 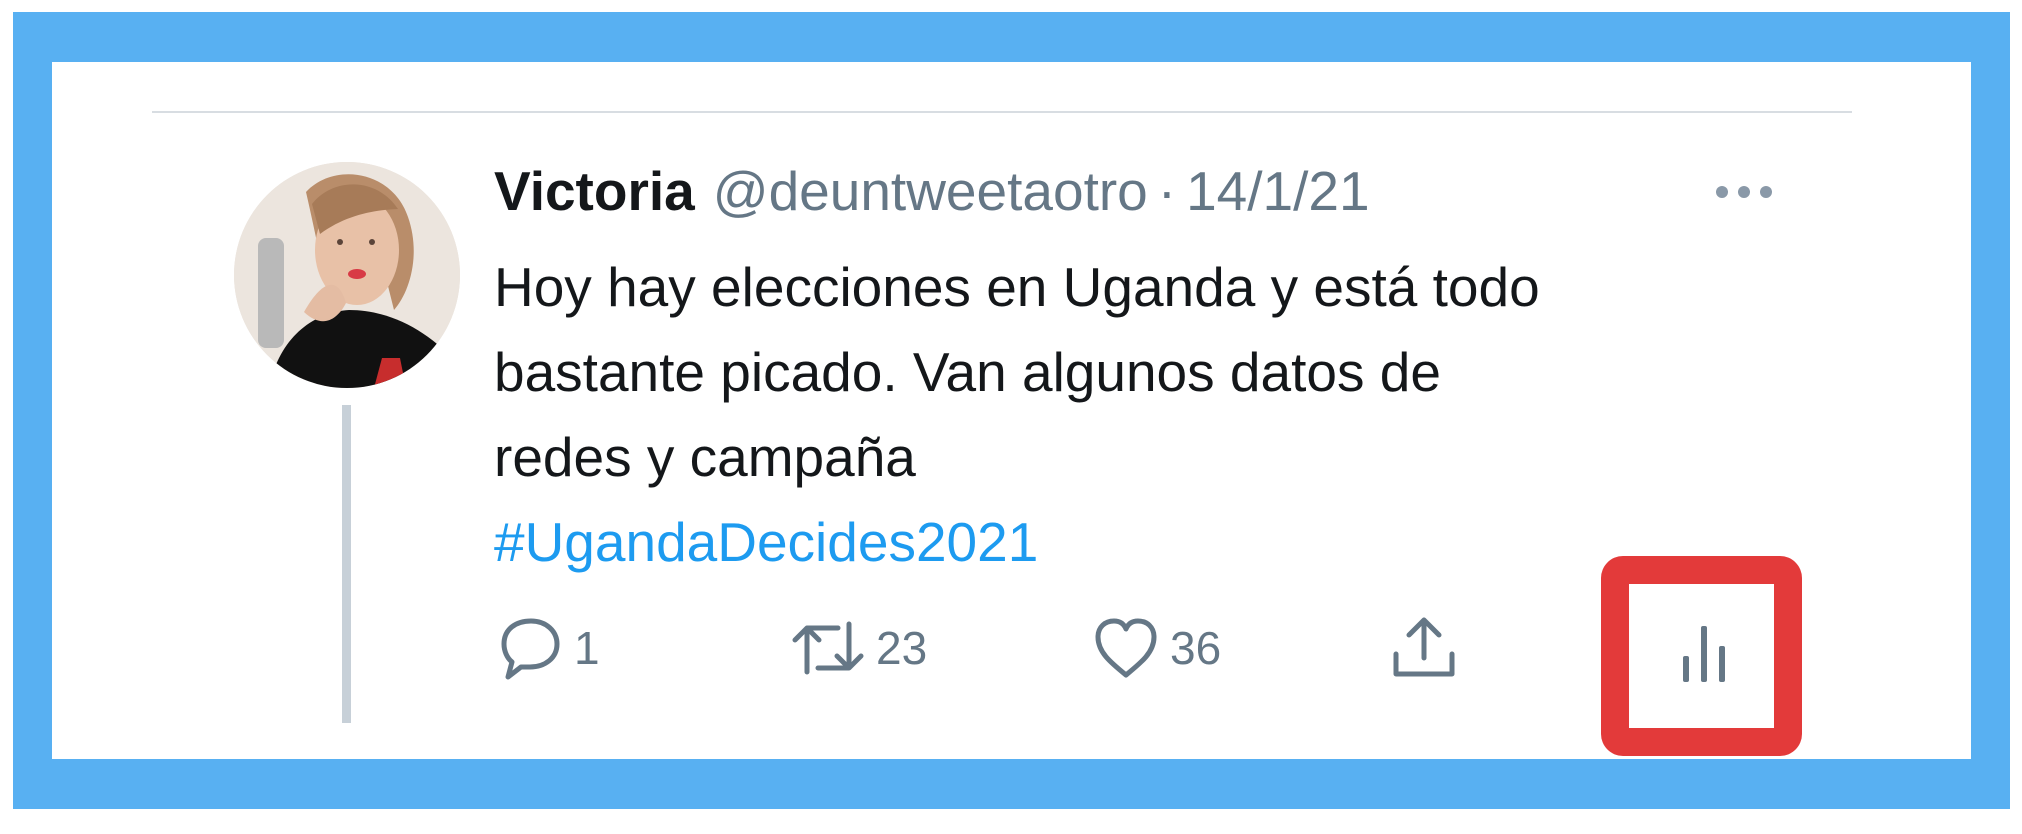 I want to click on share-button, so click(x=1424, y=648).